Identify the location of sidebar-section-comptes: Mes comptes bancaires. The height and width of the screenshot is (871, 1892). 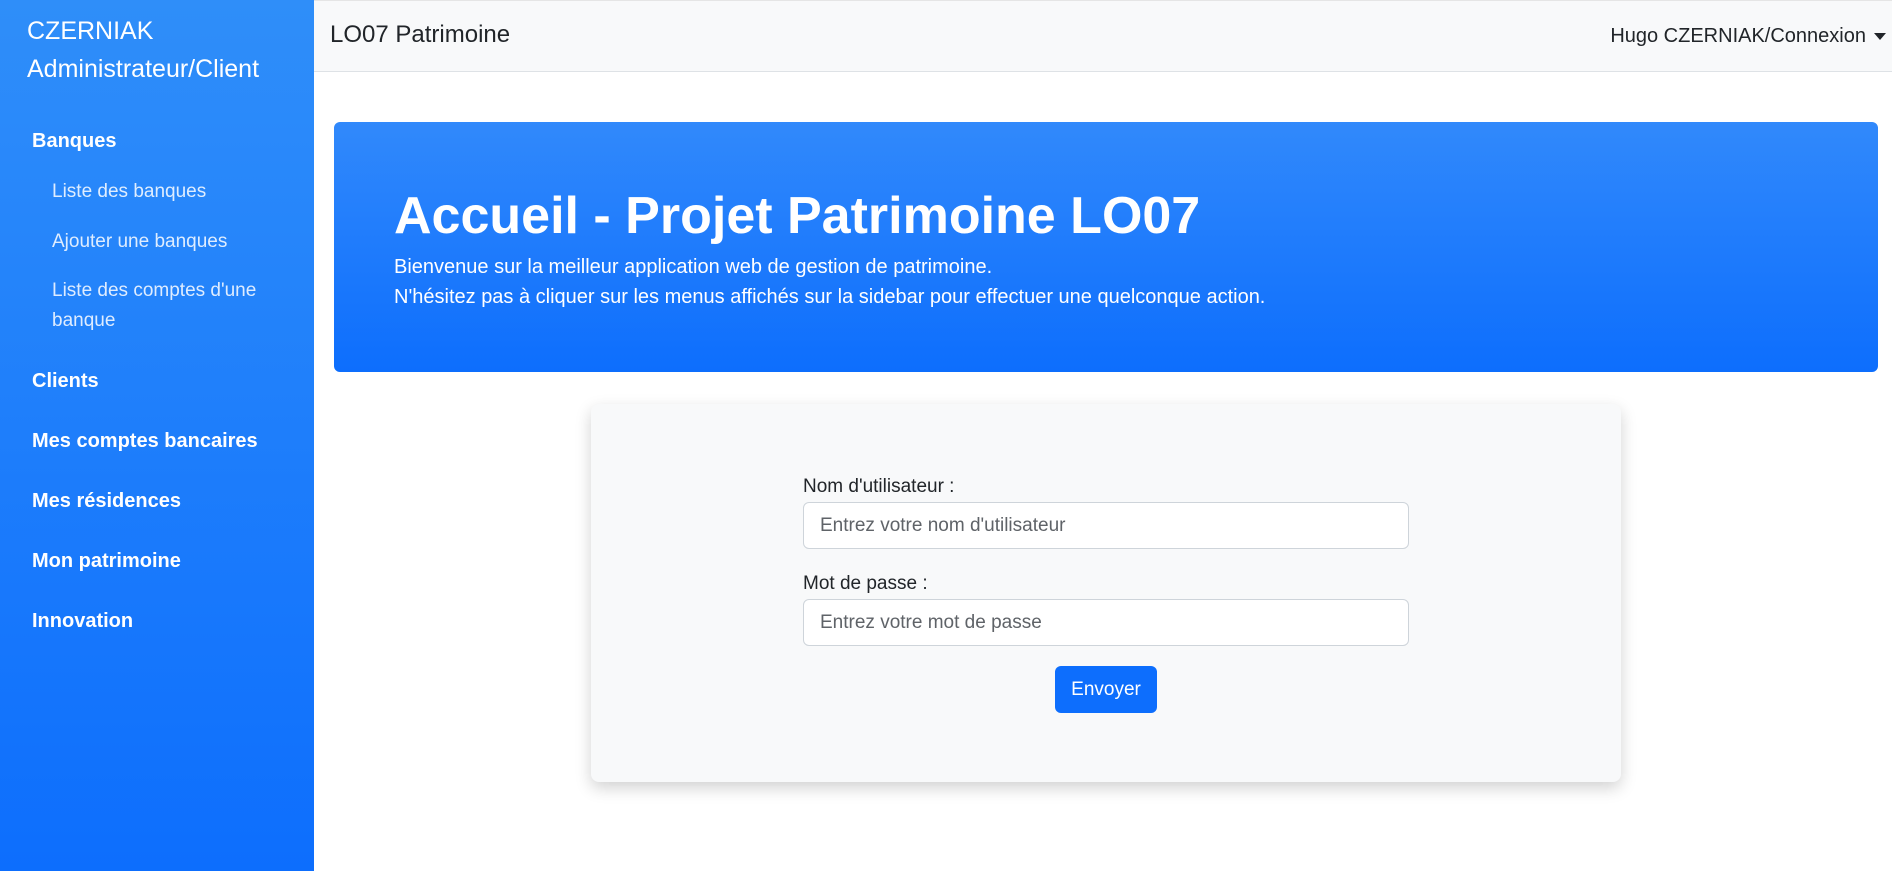
(145, 441).